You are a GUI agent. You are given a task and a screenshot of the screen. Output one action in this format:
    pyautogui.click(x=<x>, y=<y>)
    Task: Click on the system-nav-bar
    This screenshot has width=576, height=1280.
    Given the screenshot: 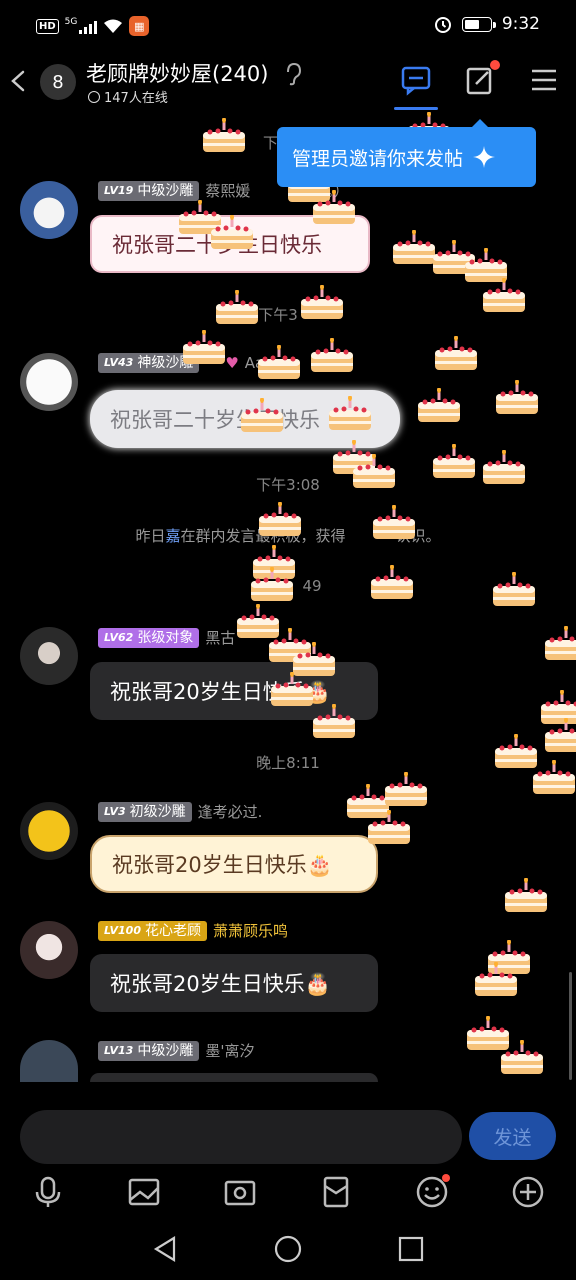 What is the action you would take?
    pyautogui.click(x=288, y=1250)
    